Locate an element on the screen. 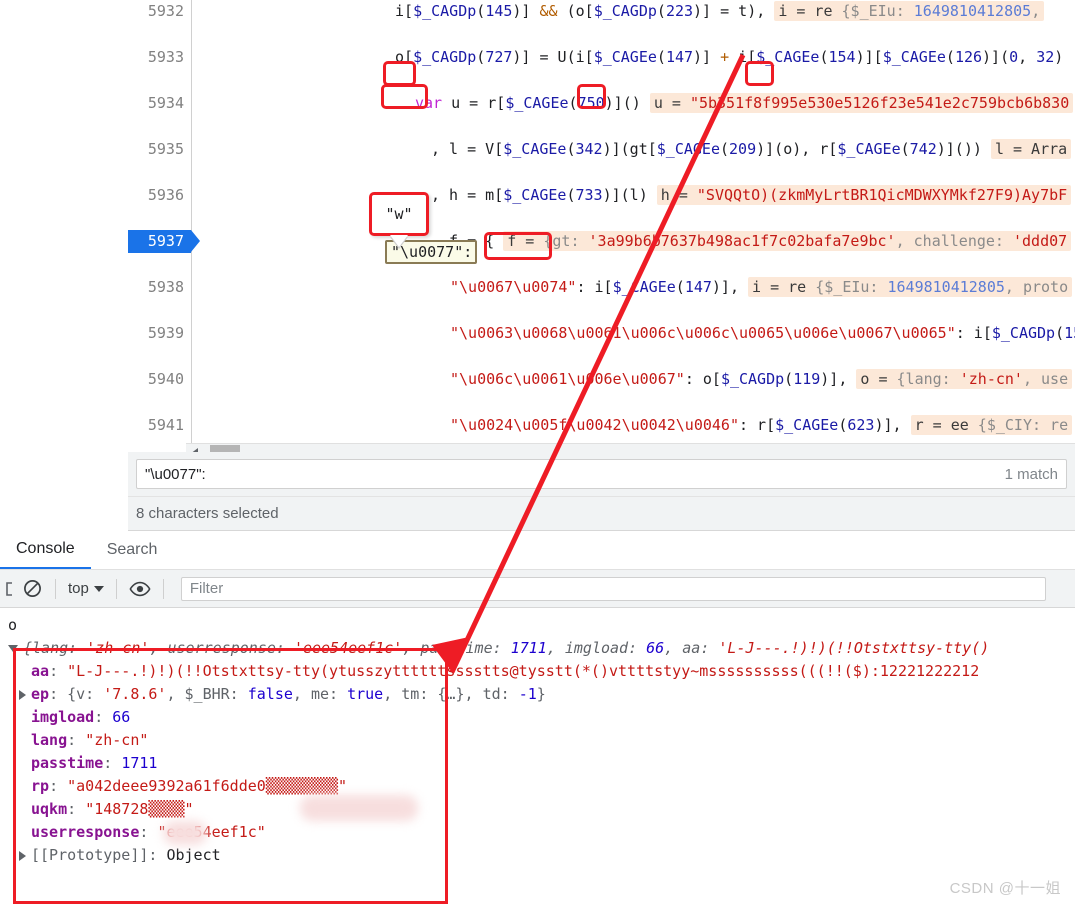  drawer-tab-strip: Console Search is located at coordinates (537, 550).